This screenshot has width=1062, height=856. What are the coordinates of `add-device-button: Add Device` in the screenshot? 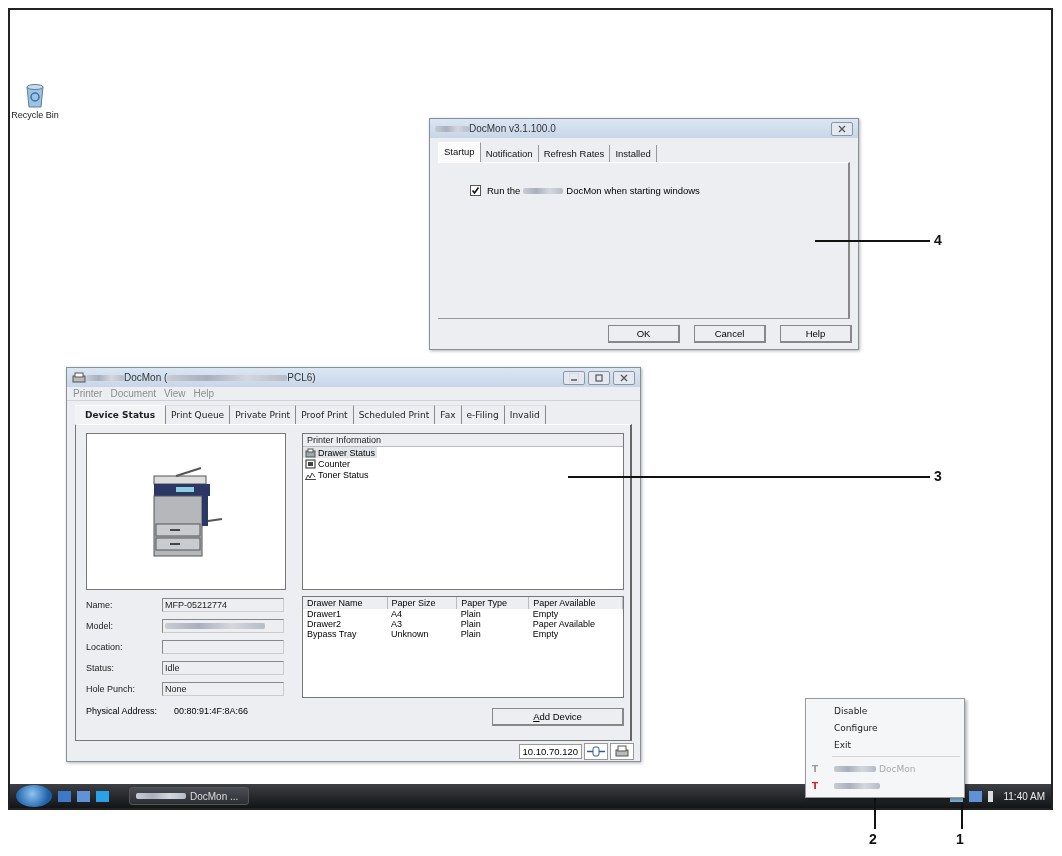 It's located at (558, 717).